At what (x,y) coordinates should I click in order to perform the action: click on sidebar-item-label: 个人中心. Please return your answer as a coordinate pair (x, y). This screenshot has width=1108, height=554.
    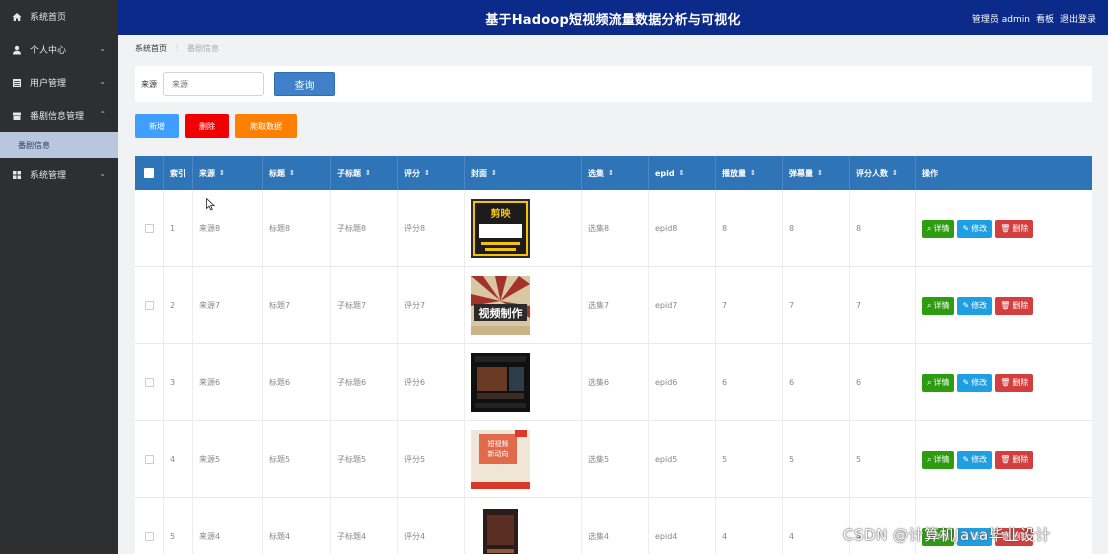
    Looking at the image, I should click on (48, 51).